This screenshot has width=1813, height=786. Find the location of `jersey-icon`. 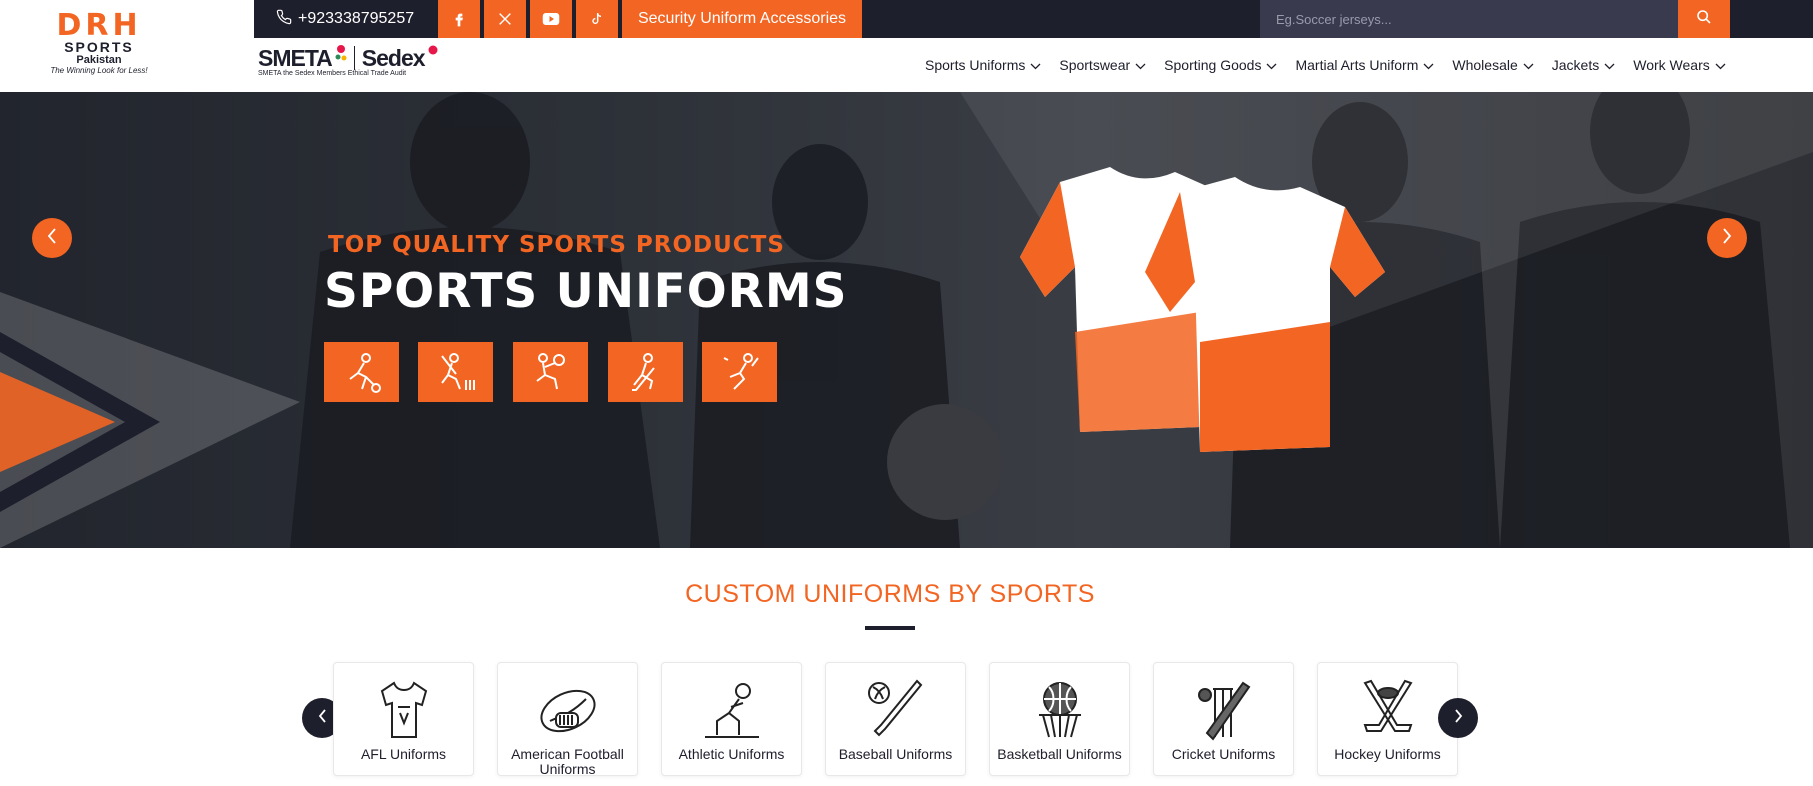

jersey-icon is located at coordinates (403, 710).